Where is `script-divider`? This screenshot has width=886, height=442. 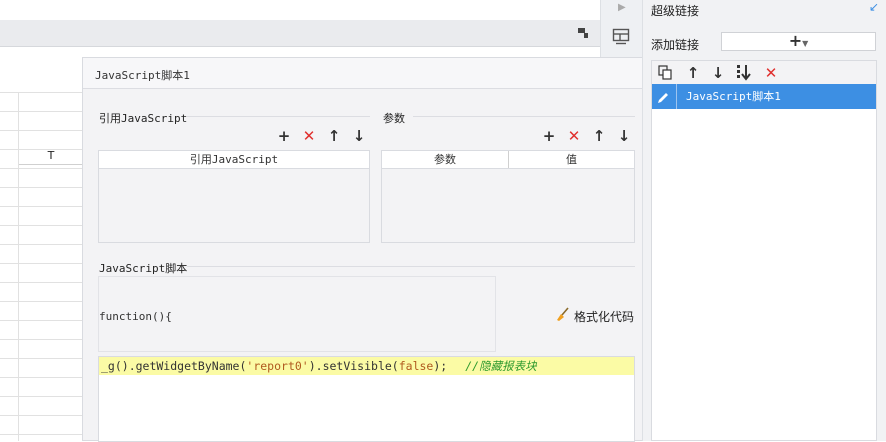
script-divider is located at coordinates (411, 266).